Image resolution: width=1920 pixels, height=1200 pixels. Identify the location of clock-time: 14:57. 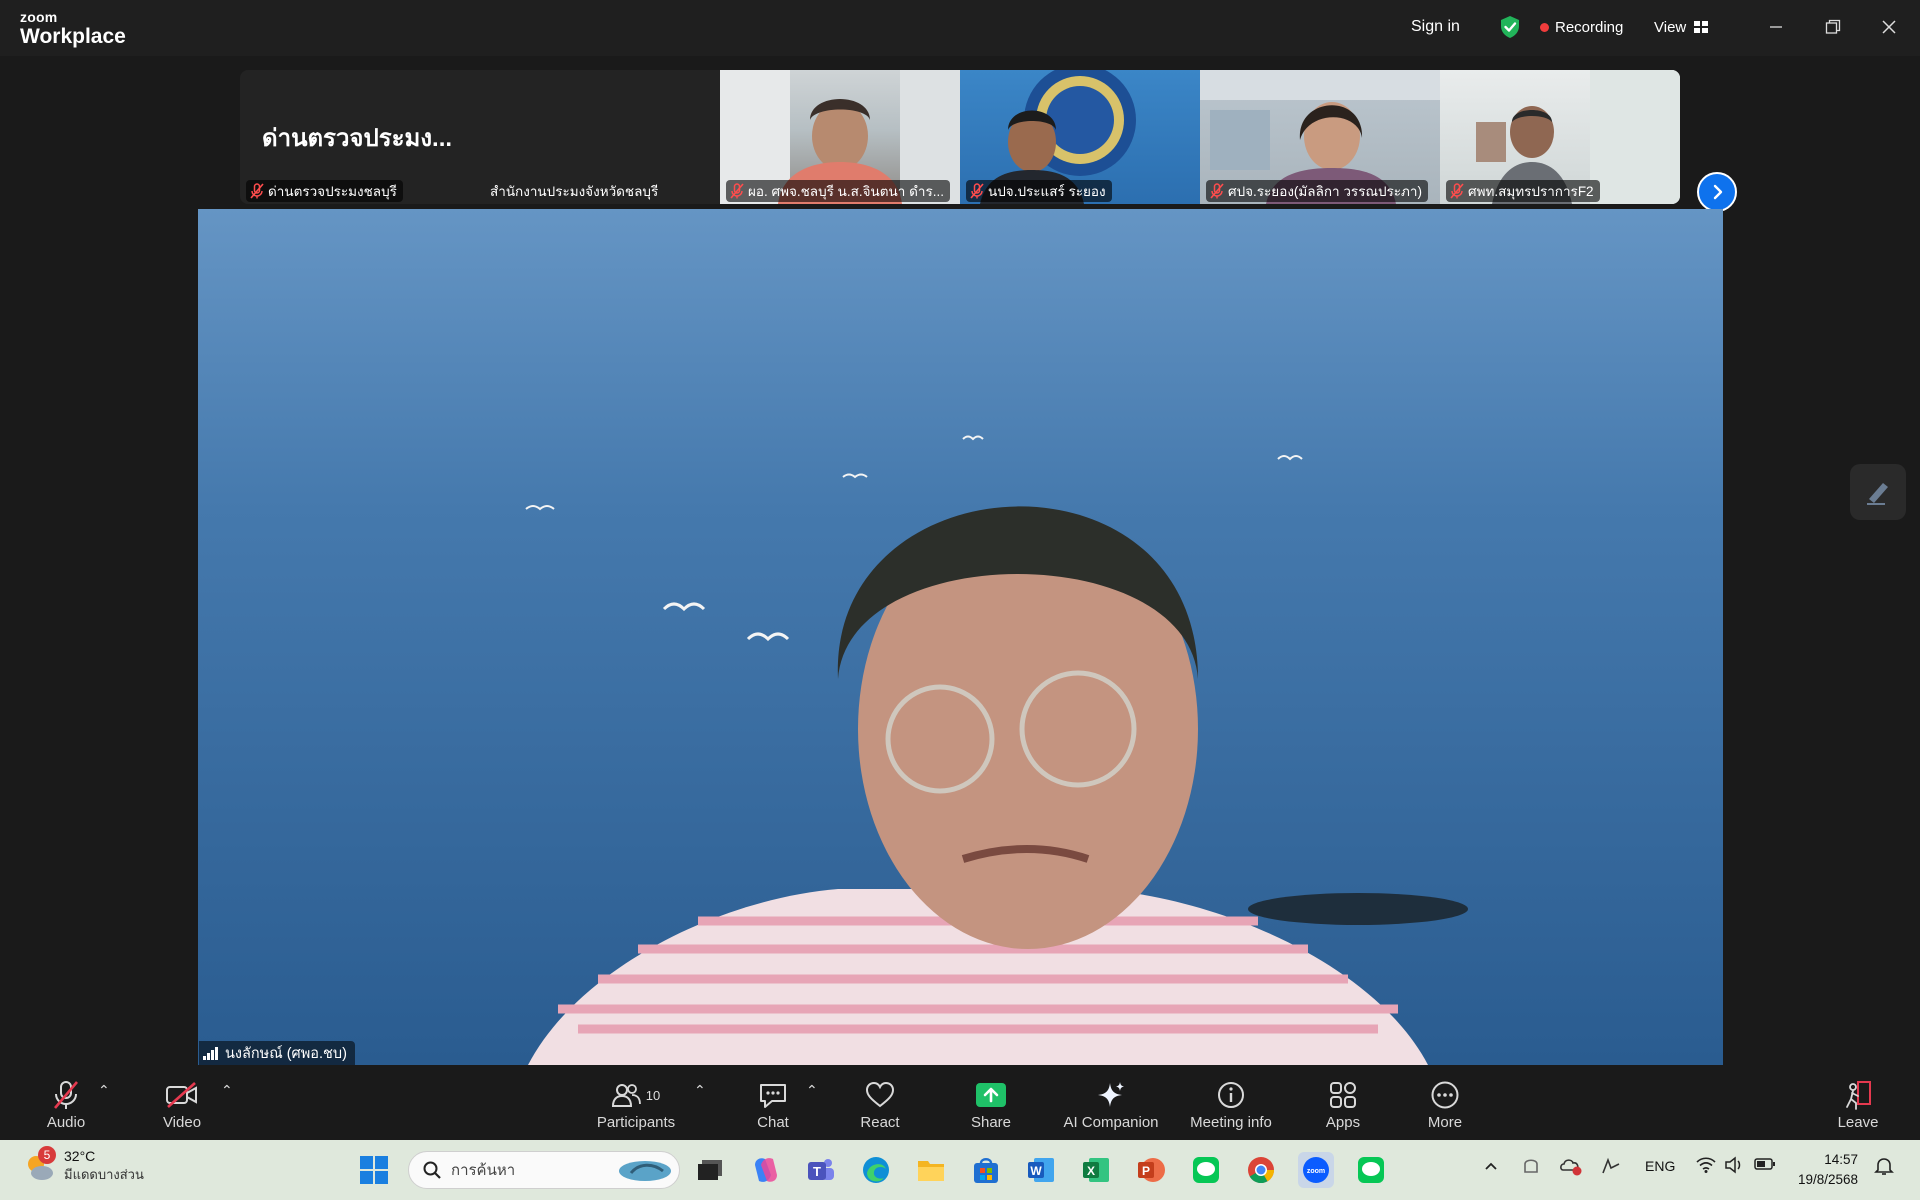
(1841, 1159).